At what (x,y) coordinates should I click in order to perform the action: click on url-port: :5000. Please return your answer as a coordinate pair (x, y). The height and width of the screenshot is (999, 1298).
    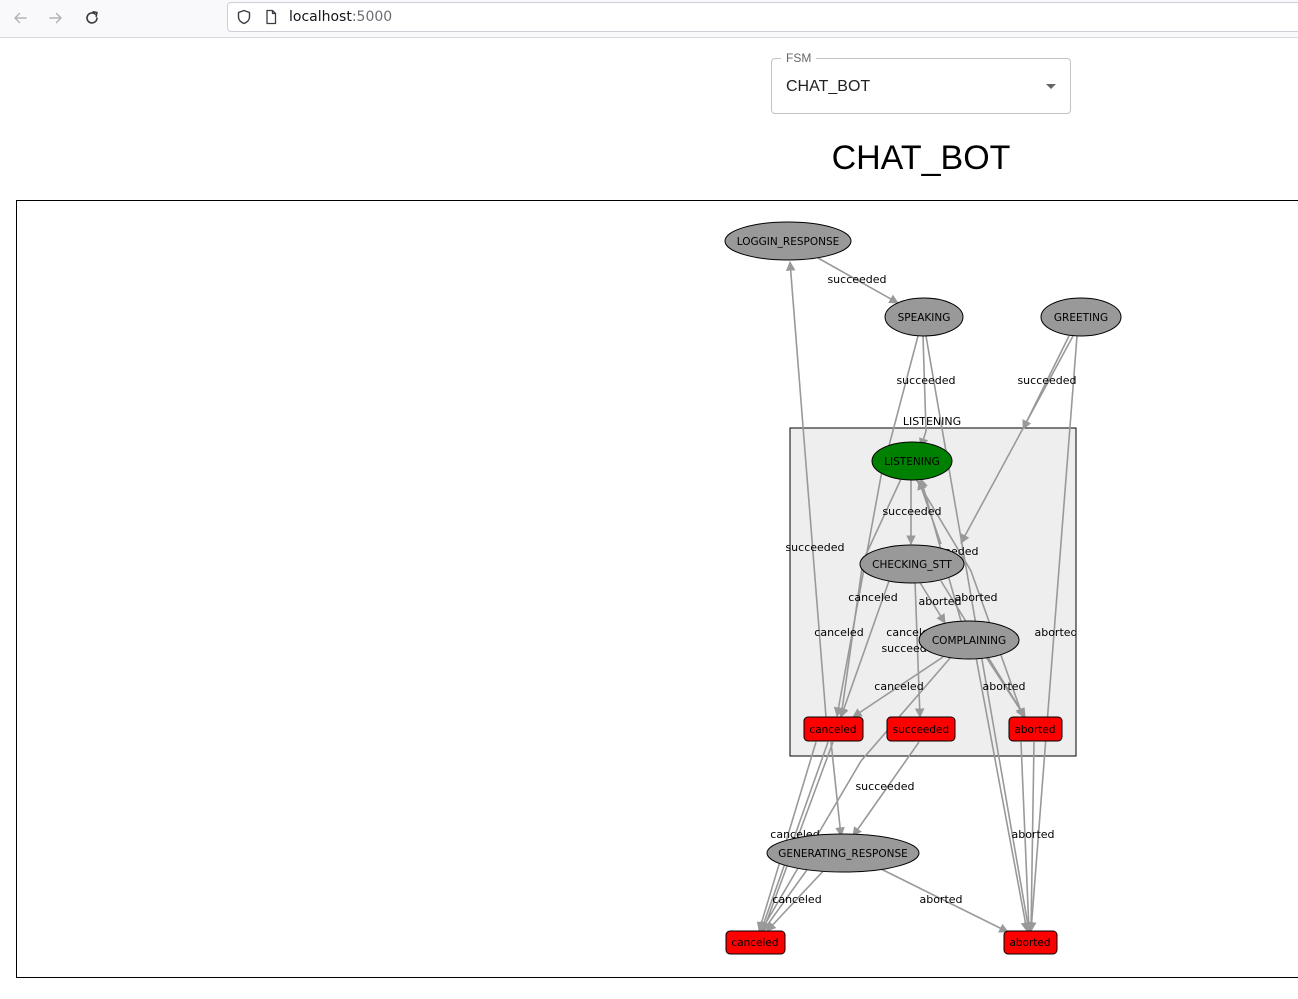
    Looking at the image, I should click on (372, 17).